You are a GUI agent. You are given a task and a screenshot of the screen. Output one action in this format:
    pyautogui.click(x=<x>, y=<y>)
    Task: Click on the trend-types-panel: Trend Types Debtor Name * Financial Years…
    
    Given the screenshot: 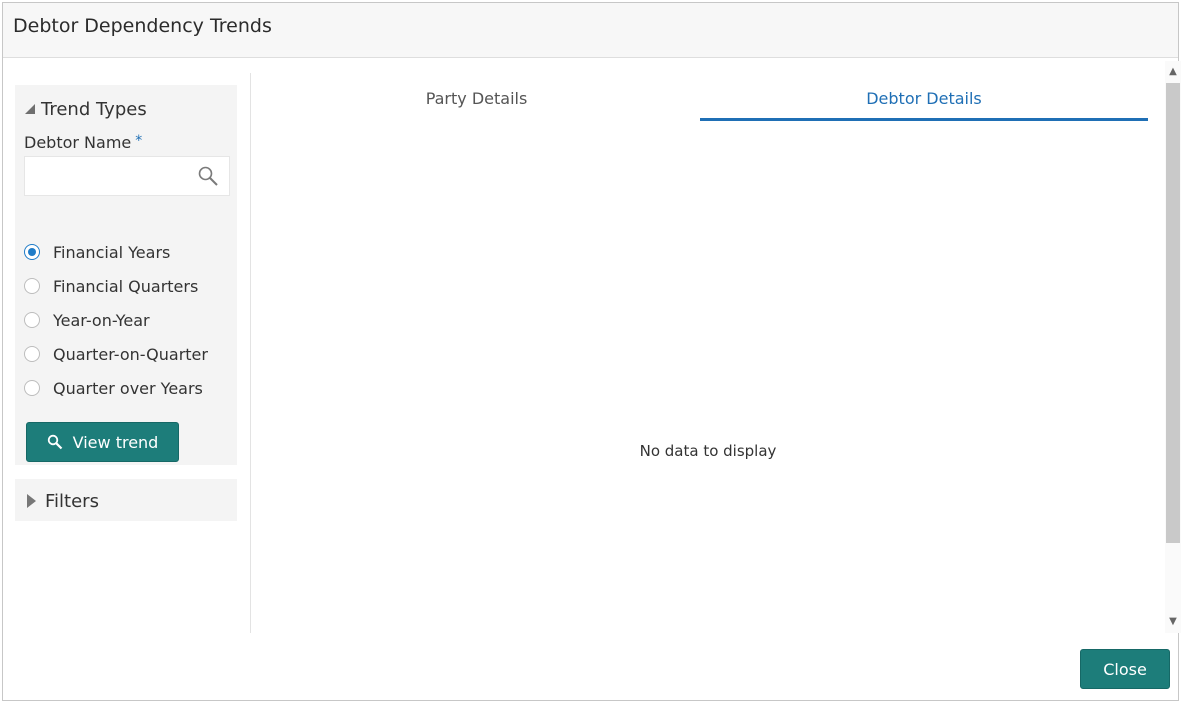 What is the action you would take?
    pyautogui.click(x=126, y=275)
    